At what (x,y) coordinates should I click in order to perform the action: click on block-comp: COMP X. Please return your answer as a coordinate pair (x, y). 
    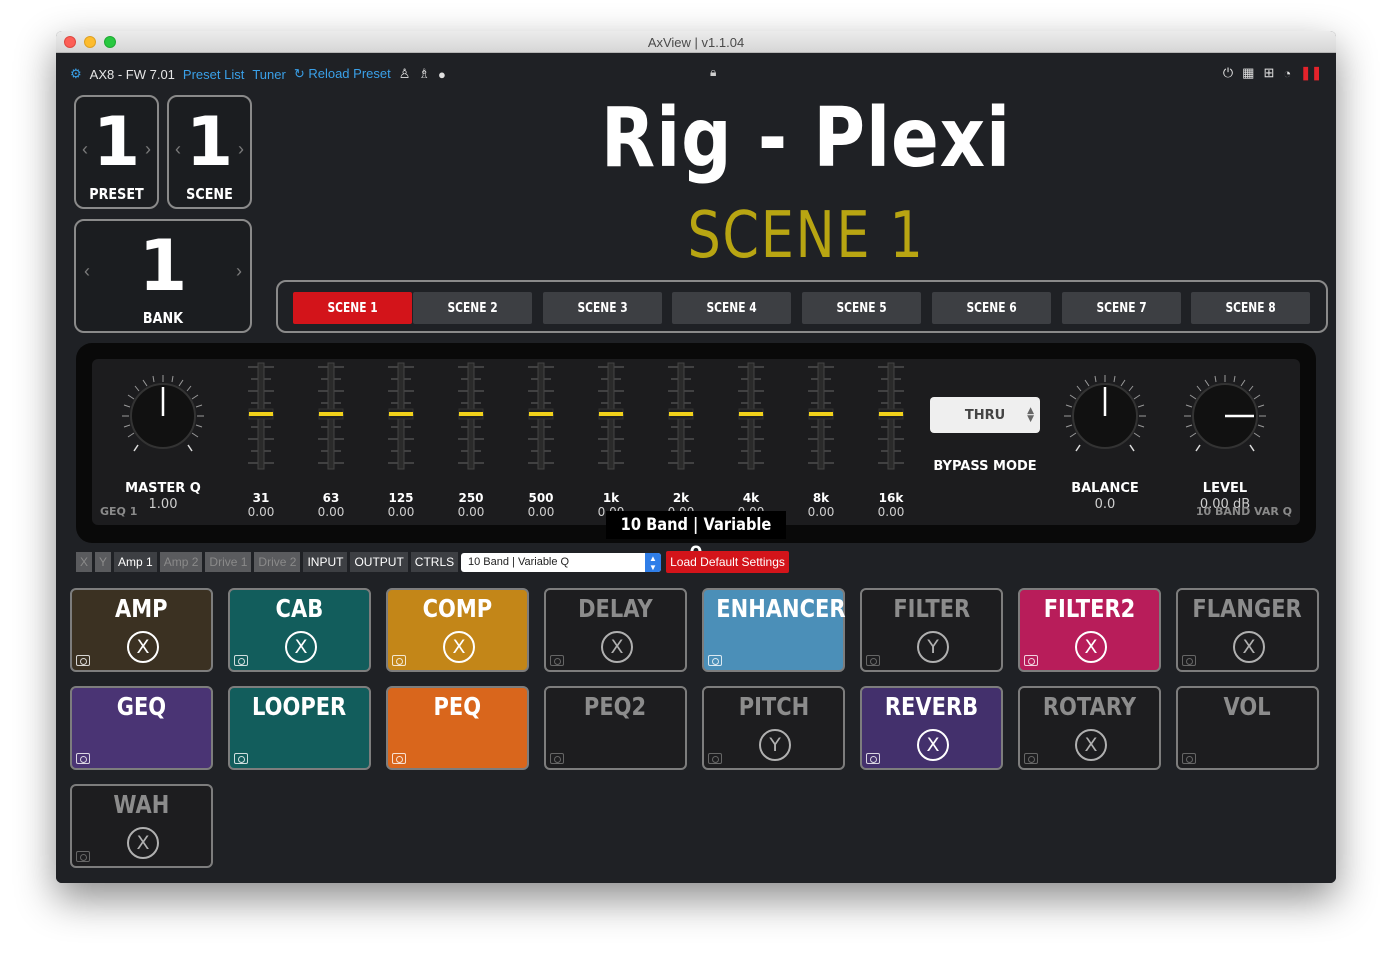
    Looking at the image, I should click on (457, 630).